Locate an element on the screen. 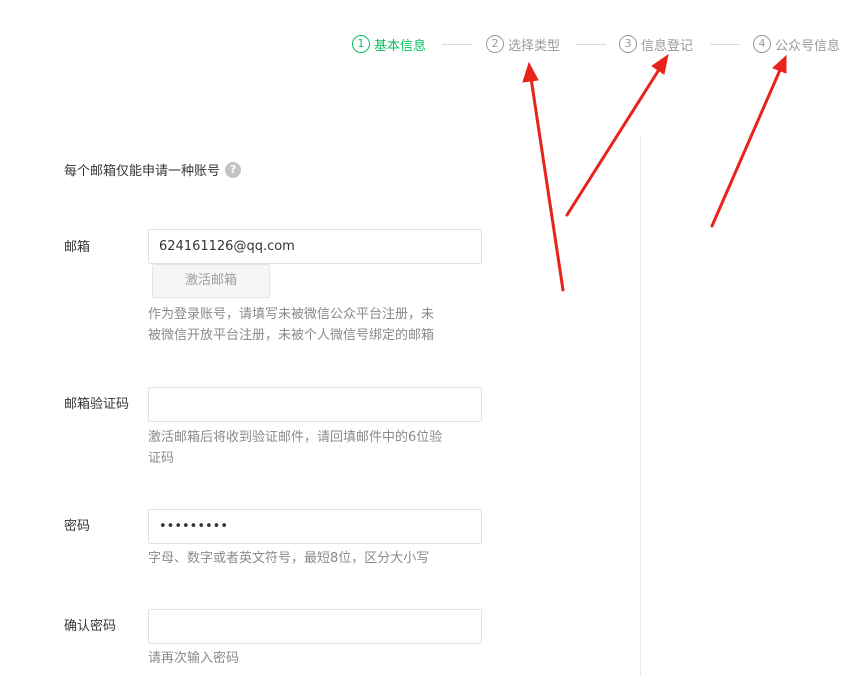 This screenshot has height=676, width=860. verify-code-hint: 激活邮箱后将收到验证邮件，请回填邮件中的6位验 证码 is located at coordinates (308, 448).